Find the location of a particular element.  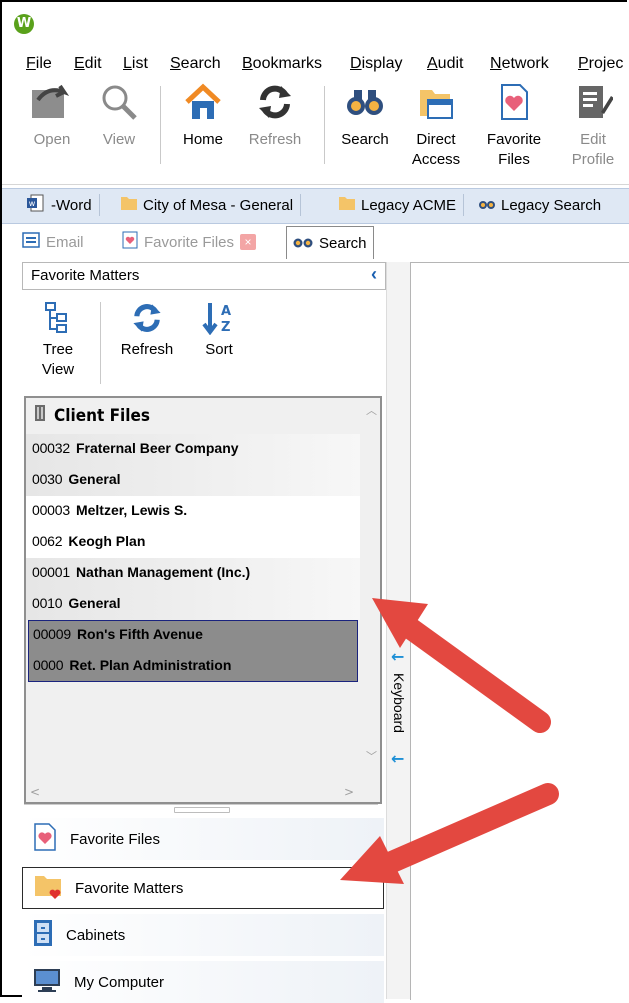

scroll-down-icon: ﹀ is located at coordinates (371, 756).